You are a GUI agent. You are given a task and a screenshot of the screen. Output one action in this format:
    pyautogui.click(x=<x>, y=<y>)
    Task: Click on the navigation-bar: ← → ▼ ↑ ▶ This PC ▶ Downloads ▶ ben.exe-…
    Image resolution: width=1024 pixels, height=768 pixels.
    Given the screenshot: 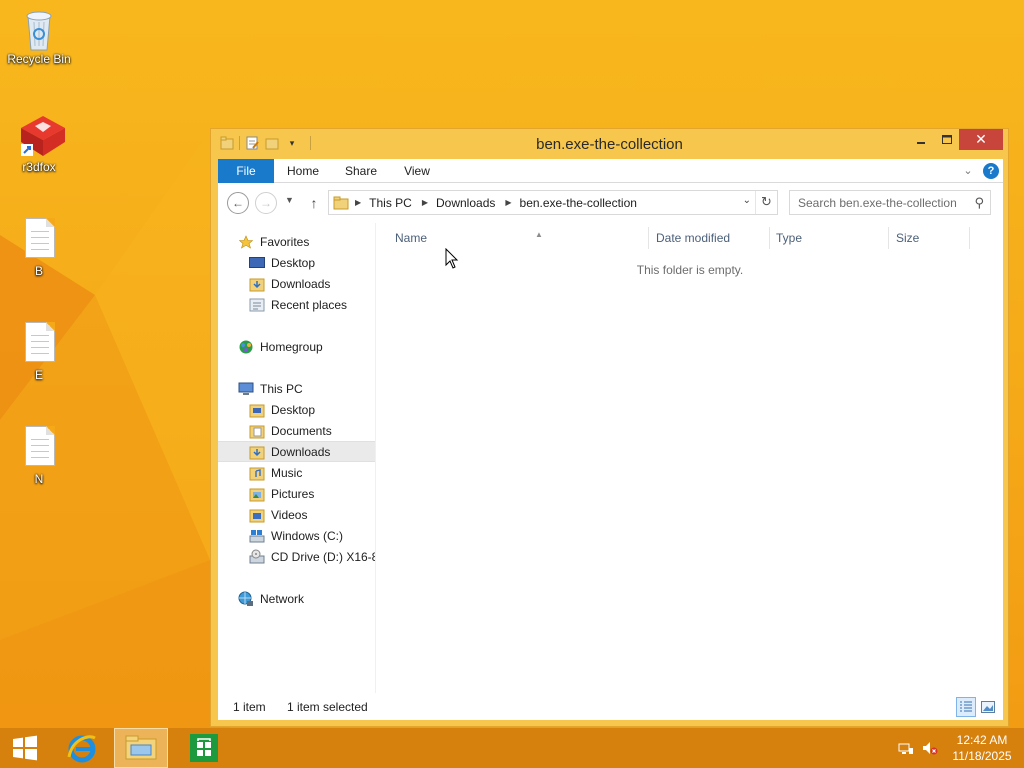 What is the action you would take?
    pyautogui.click(x=610, y=203)
    